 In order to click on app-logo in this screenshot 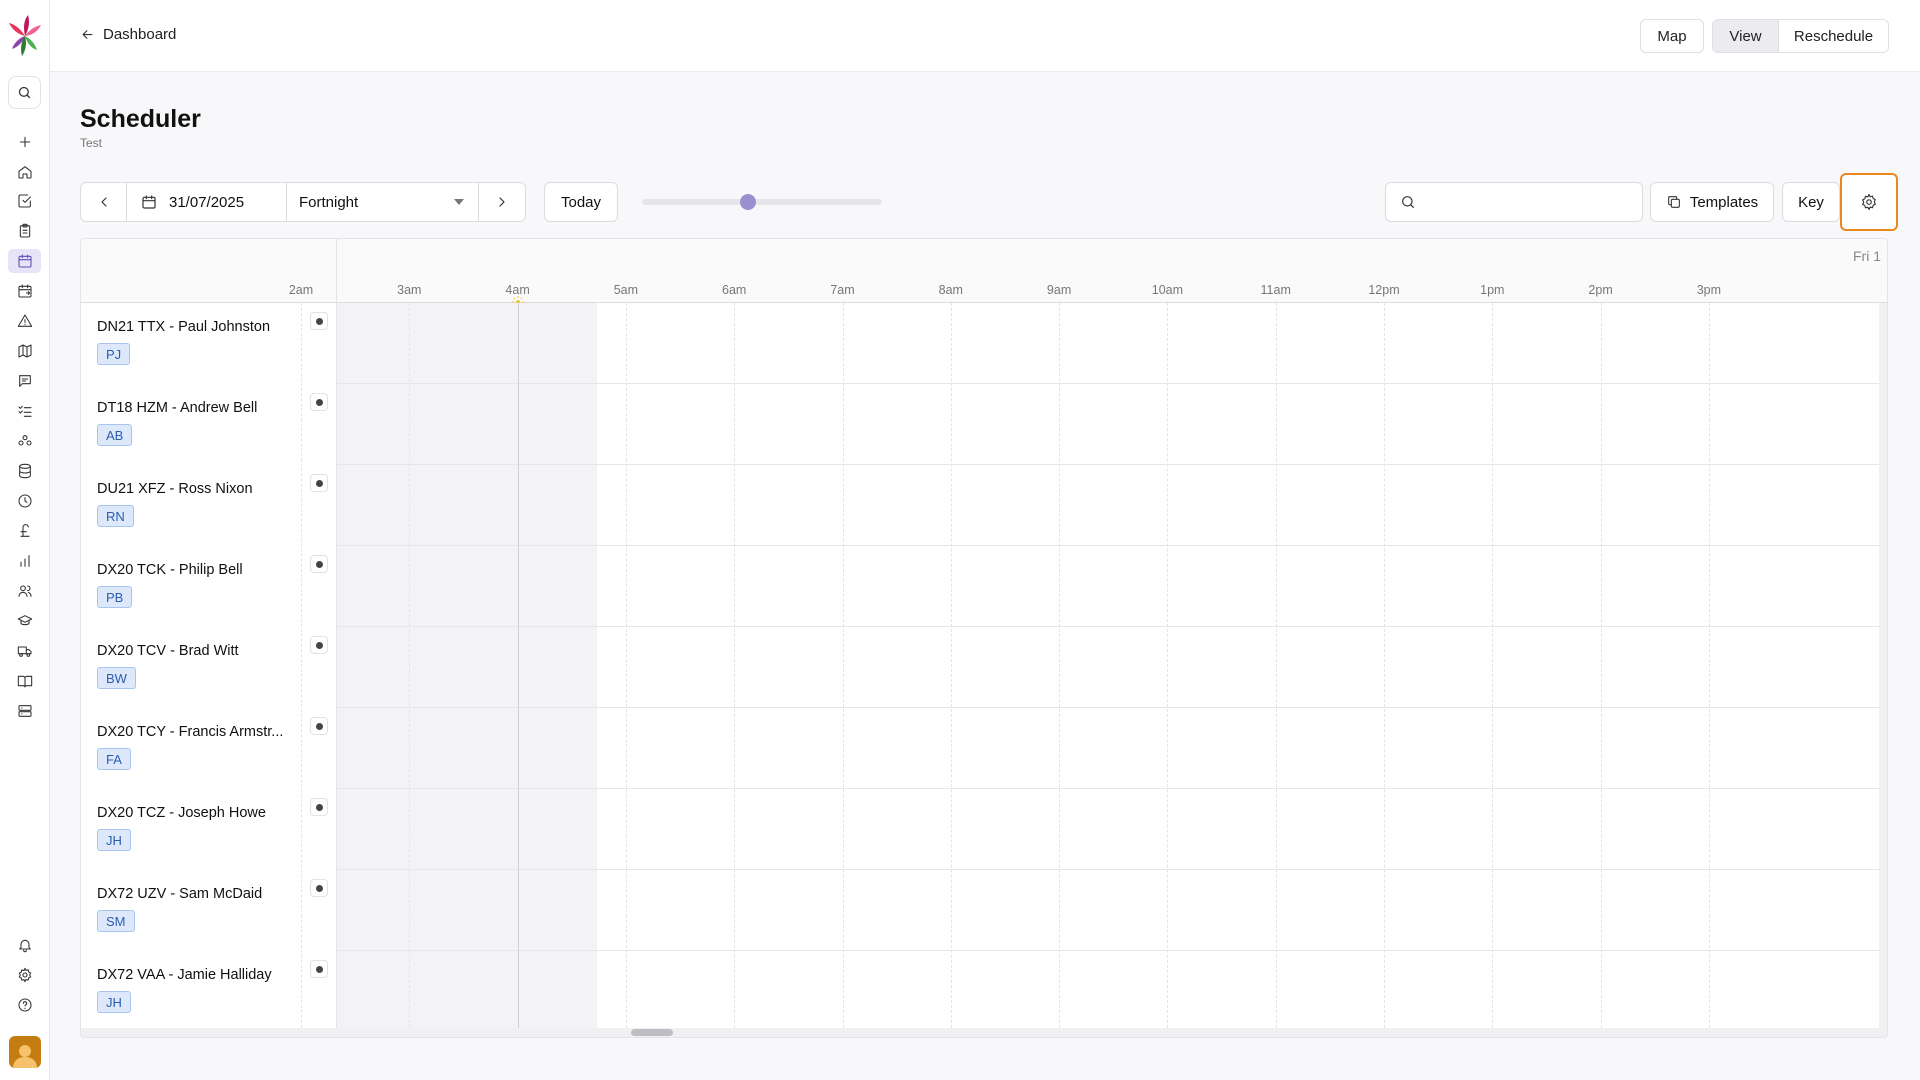, I will do `click(25, 36)`.